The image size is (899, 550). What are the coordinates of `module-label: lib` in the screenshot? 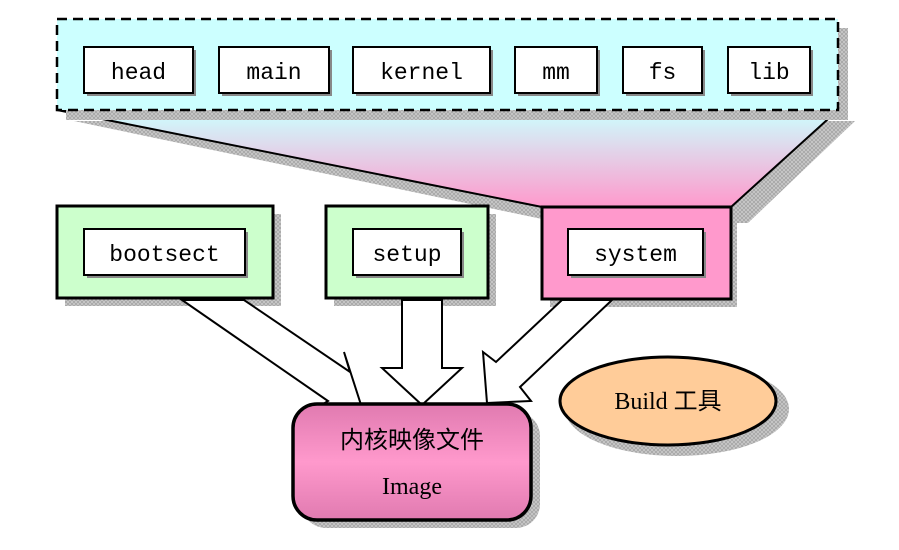 It's located at (768, 73).